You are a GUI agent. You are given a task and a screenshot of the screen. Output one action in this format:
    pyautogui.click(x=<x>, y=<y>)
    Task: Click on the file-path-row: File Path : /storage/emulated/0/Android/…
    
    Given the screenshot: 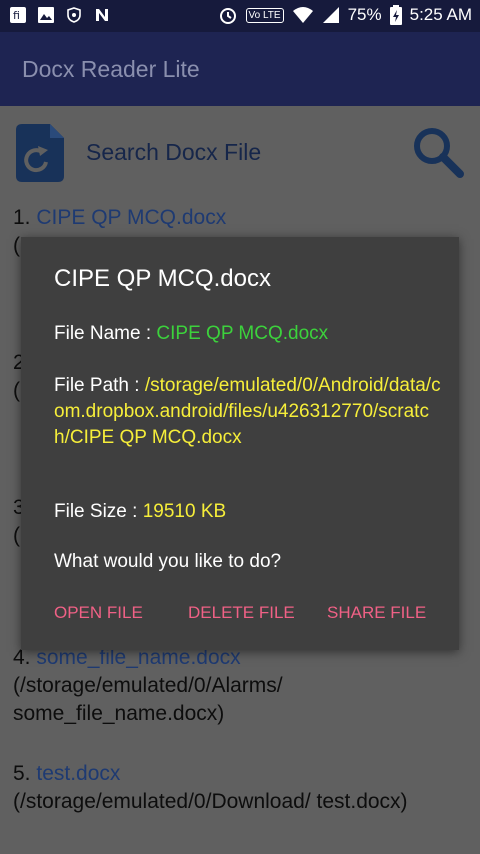 What is the action you would take?
    pyautogui.click(x=249, y=412)
    